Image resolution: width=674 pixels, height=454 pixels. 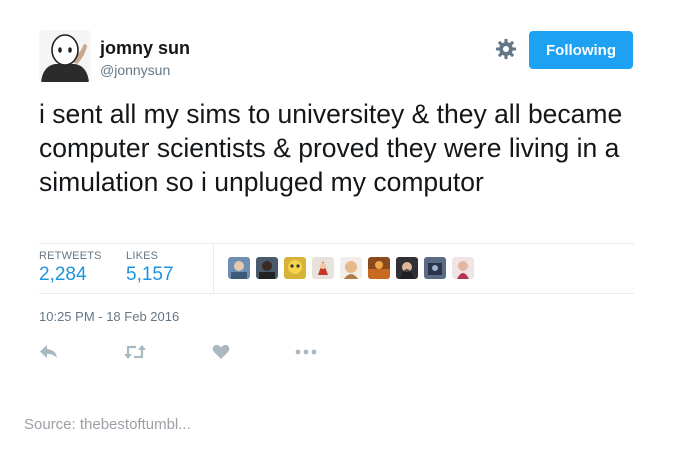 What do you see at coordinates (70, 275) in the screenshot?
I see `retweets-count: 2,284` at bounding box center [70, 275].